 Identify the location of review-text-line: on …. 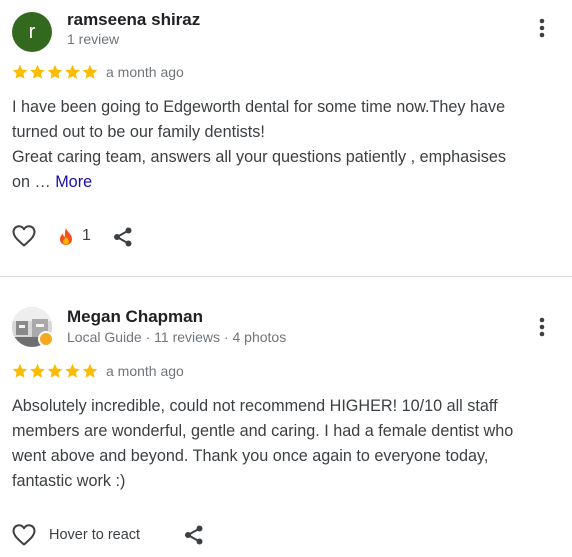
(34, 182).